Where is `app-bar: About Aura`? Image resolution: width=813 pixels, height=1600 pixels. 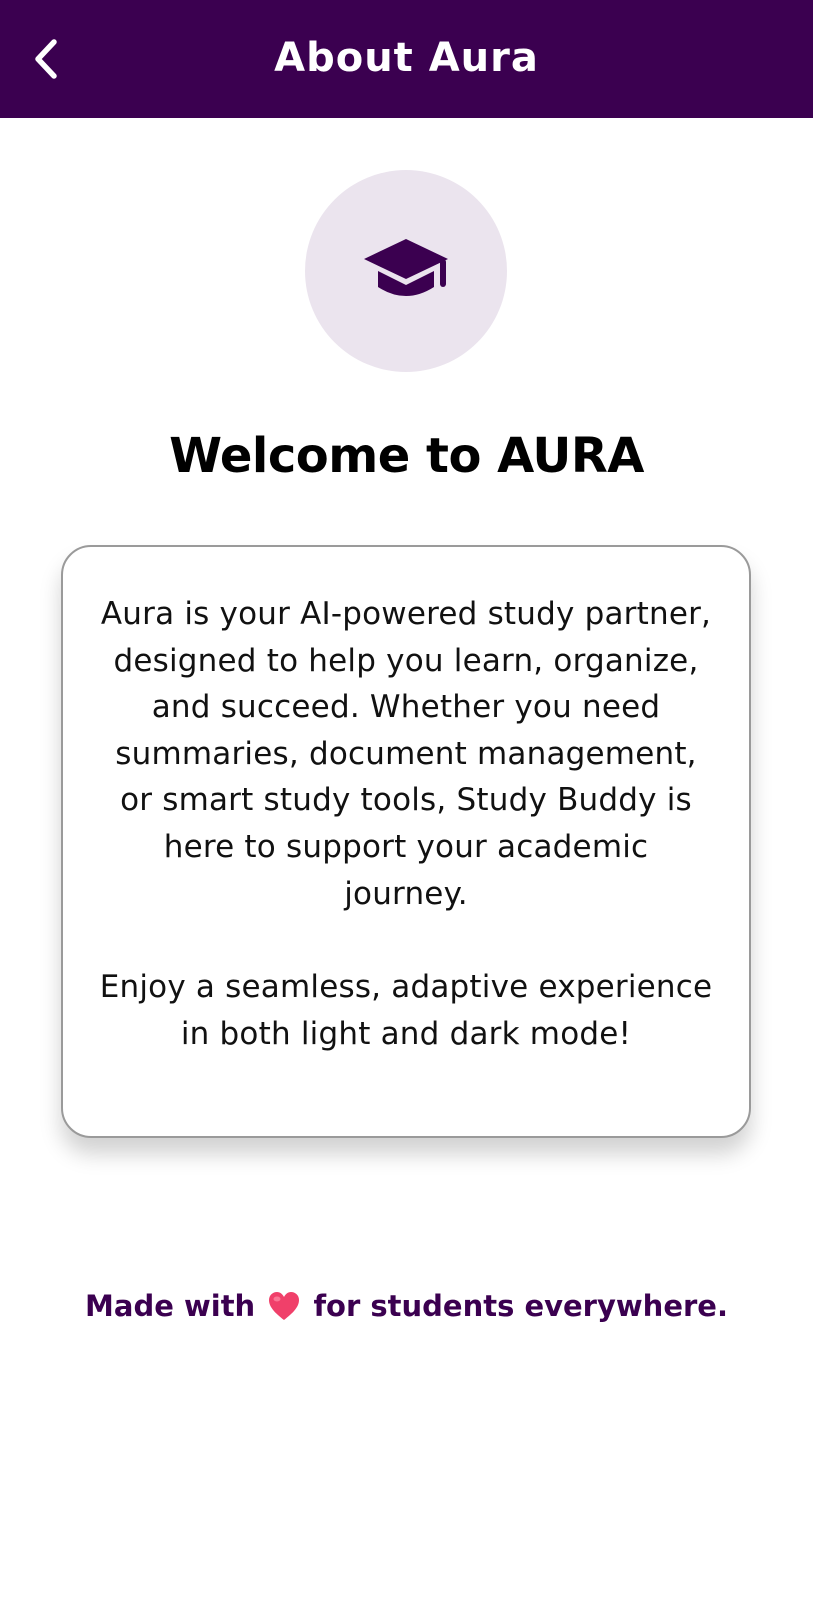
app-bar: About Aura is located at coordinates (406, 59).